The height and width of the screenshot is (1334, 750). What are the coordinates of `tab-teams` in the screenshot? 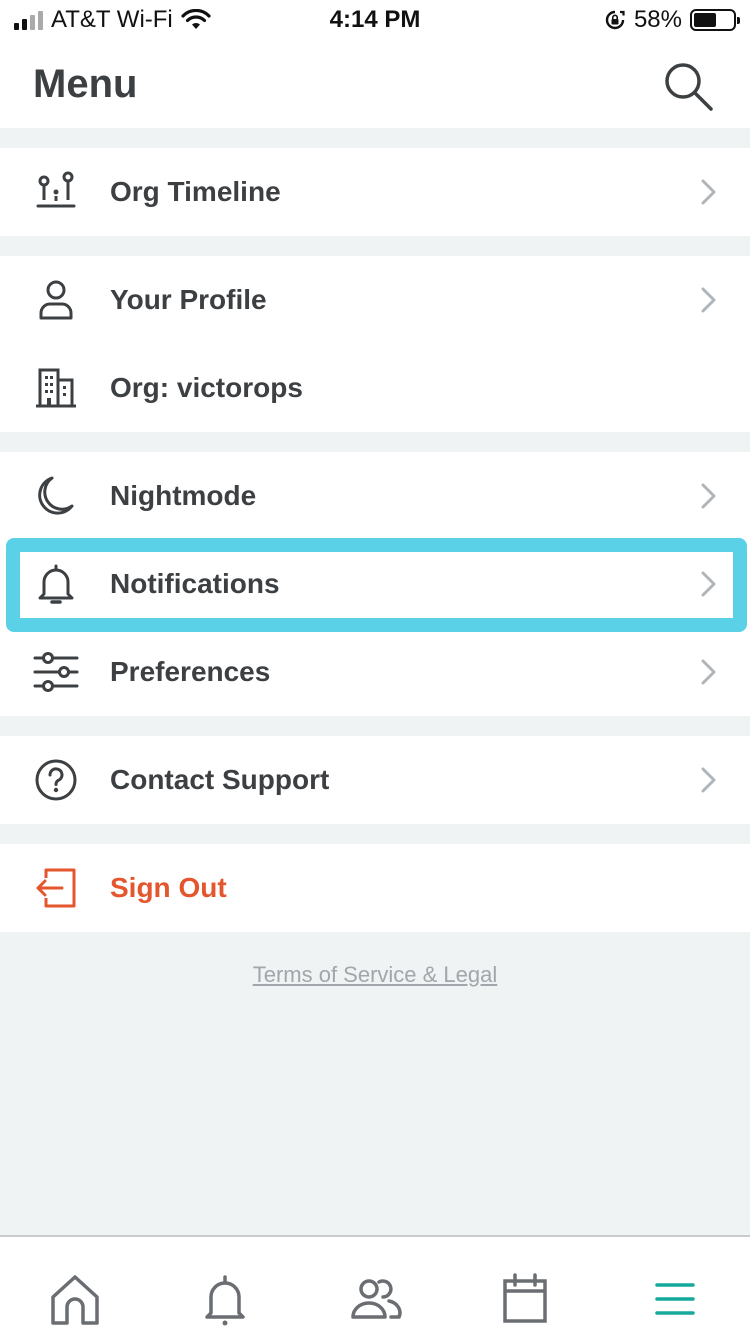 It's located at (375, 1299).